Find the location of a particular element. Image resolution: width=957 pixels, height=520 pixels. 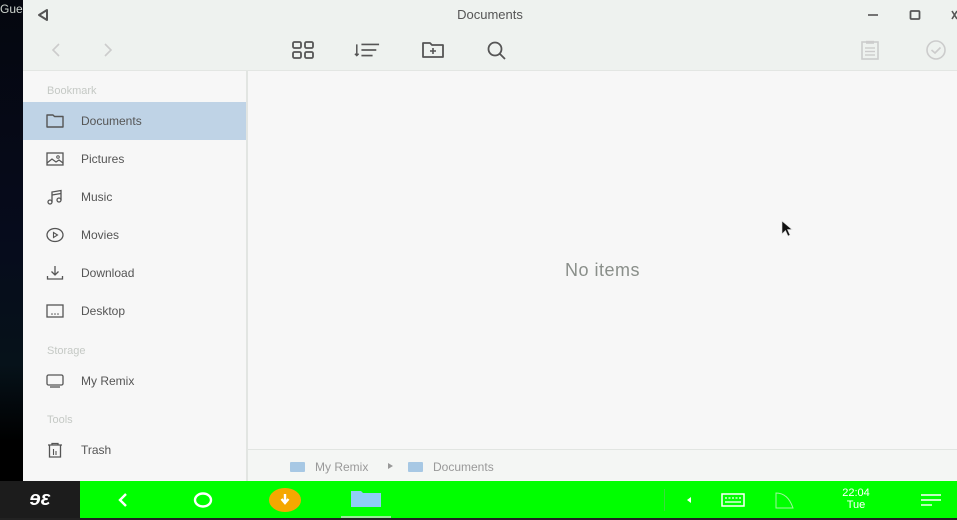

download-app-button is located at coordinates (285, 499).